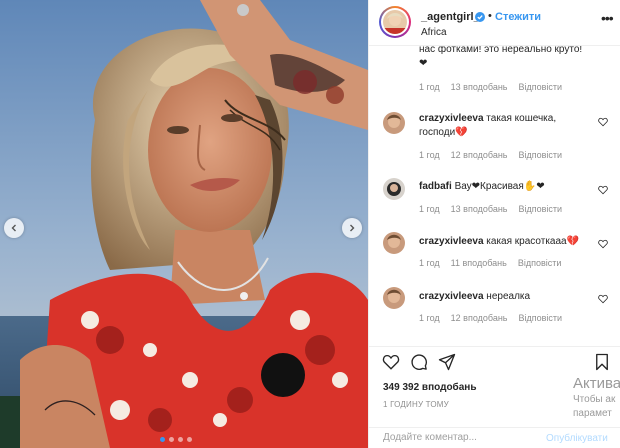  I want to click on comment-text: нереалка, so click(508, 296).